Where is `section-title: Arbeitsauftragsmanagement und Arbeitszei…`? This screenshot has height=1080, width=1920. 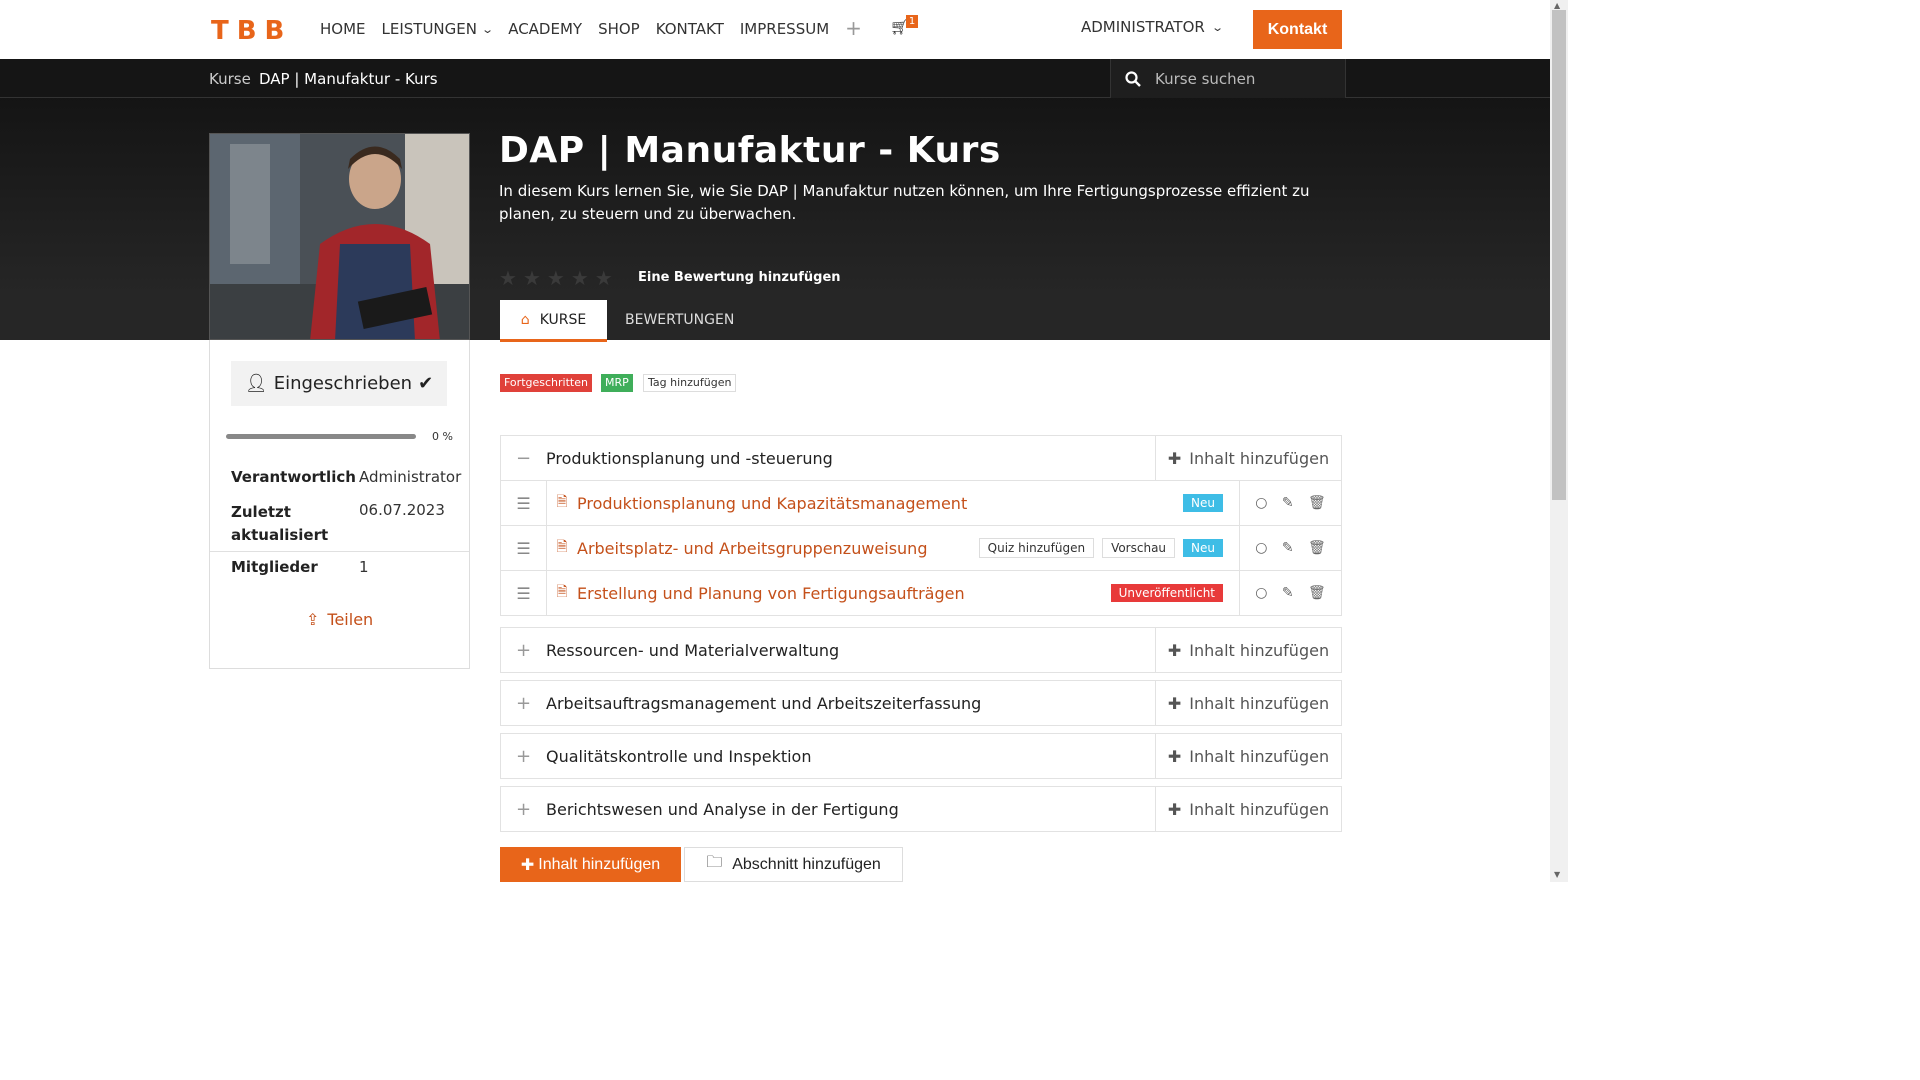 section-title: Arbeitsauftragsmanagement und Arbeitszei… is located at coordinates (764, 703).